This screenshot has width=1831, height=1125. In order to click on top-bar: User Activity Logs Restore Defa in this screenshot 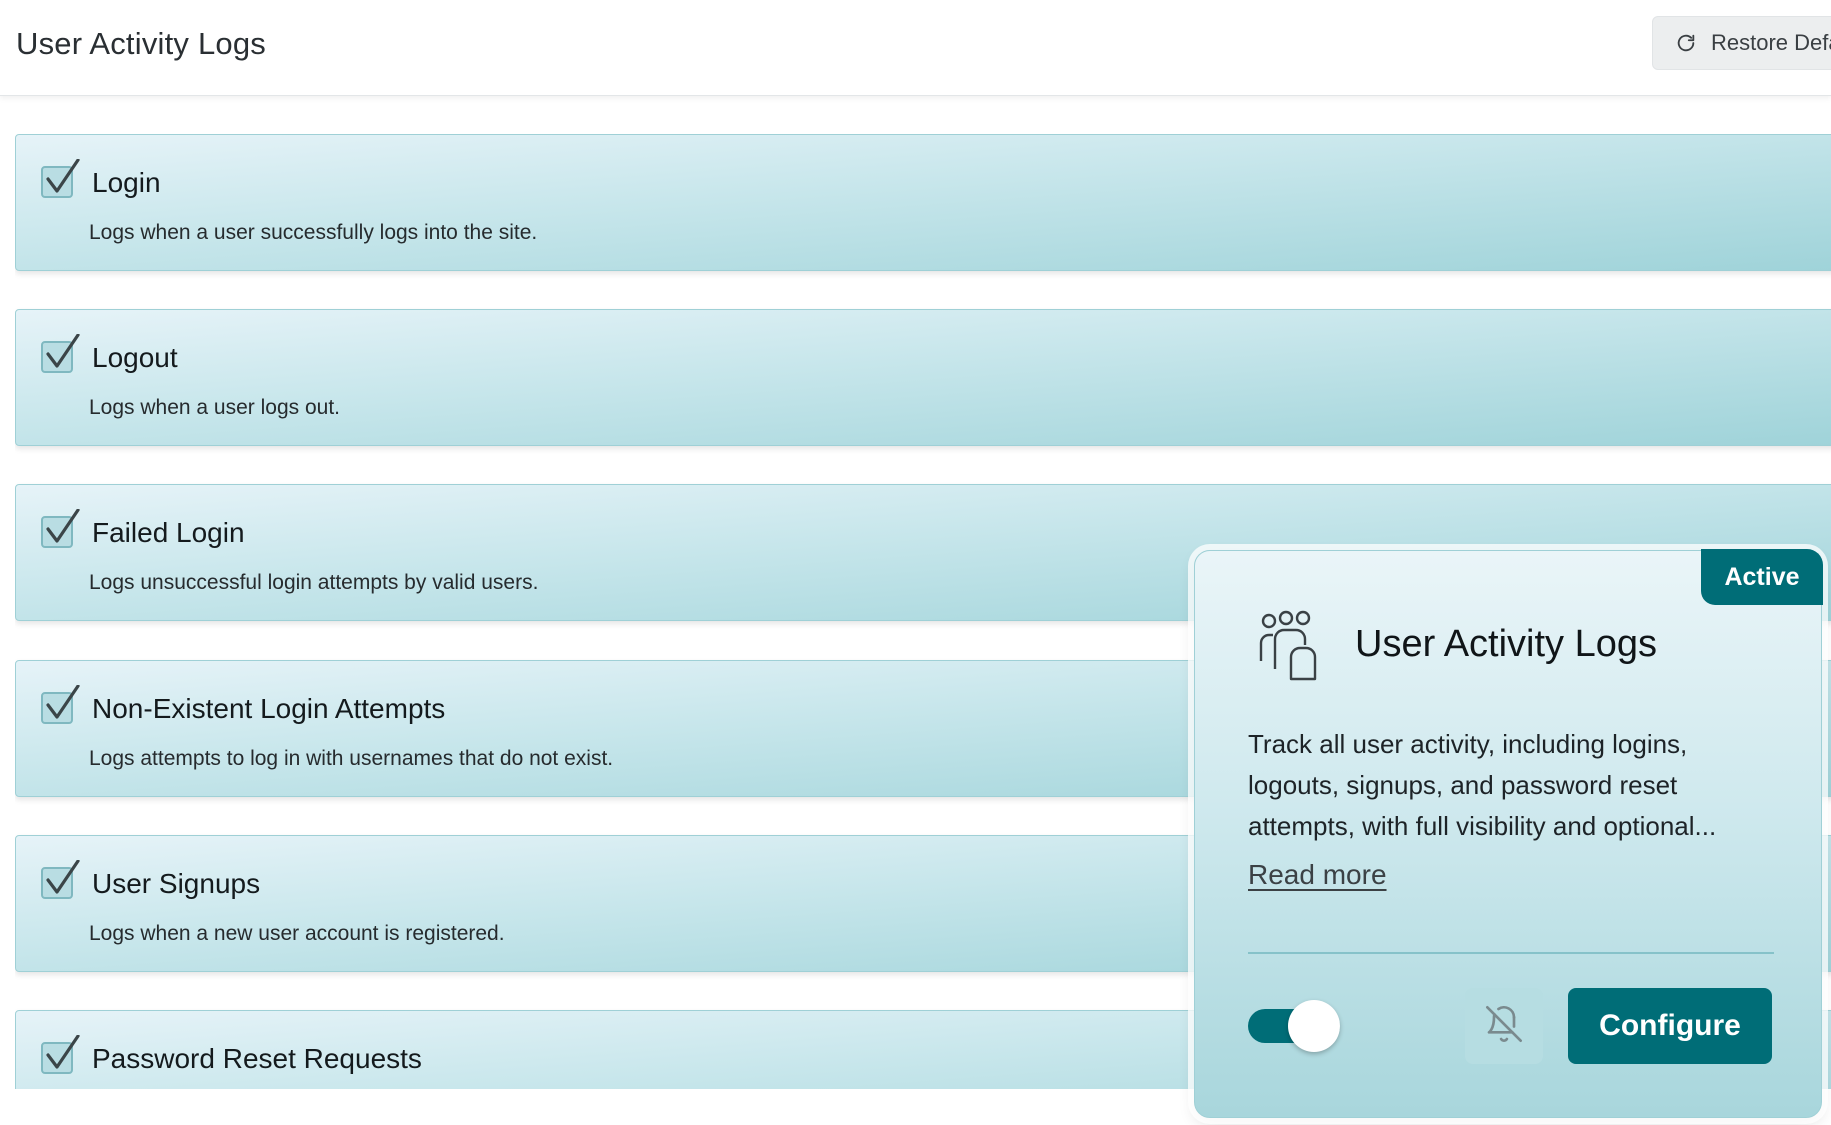, I will do `click(915, 48)`.